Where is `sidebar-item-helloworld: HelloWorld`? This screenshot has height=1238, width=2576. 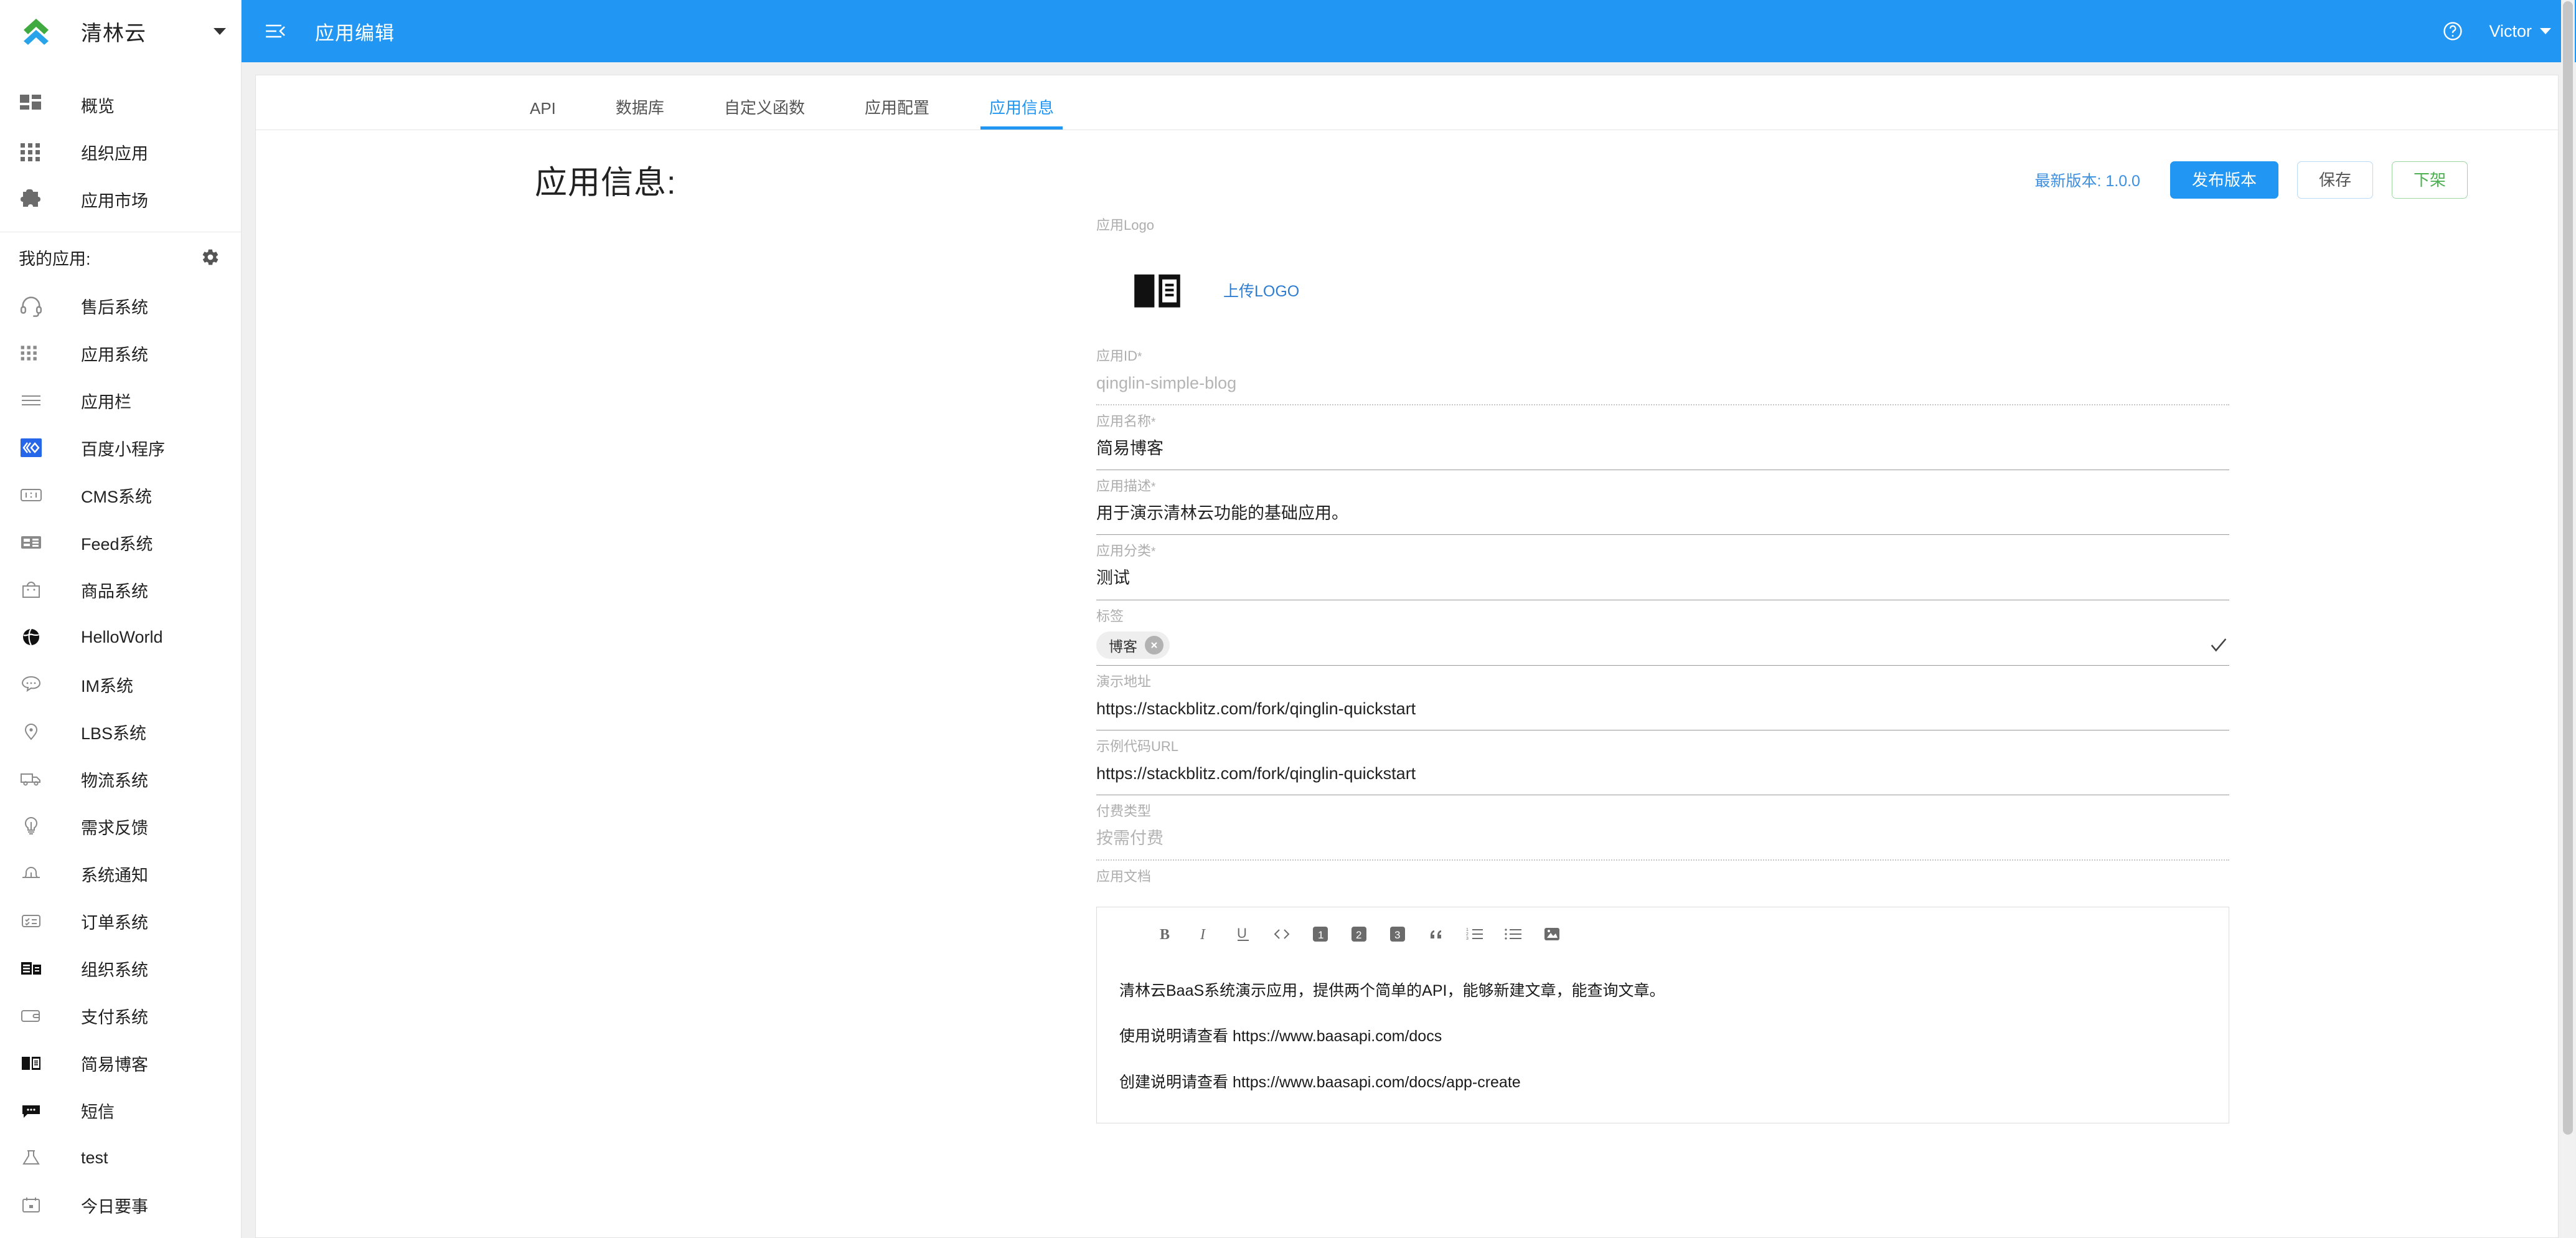
sidebar-item-helloworld: HelloWorld is located at coordinates (120, 637).